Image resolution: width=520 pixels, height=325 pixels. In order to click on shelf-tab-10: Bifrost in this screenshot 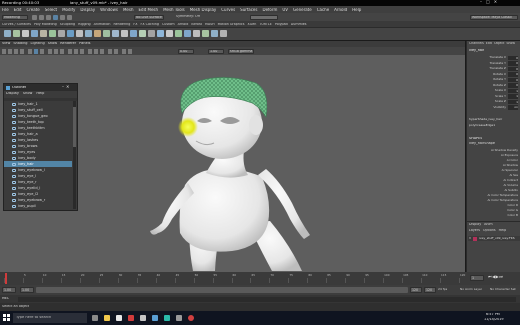, I will do `click(196, 24)`.